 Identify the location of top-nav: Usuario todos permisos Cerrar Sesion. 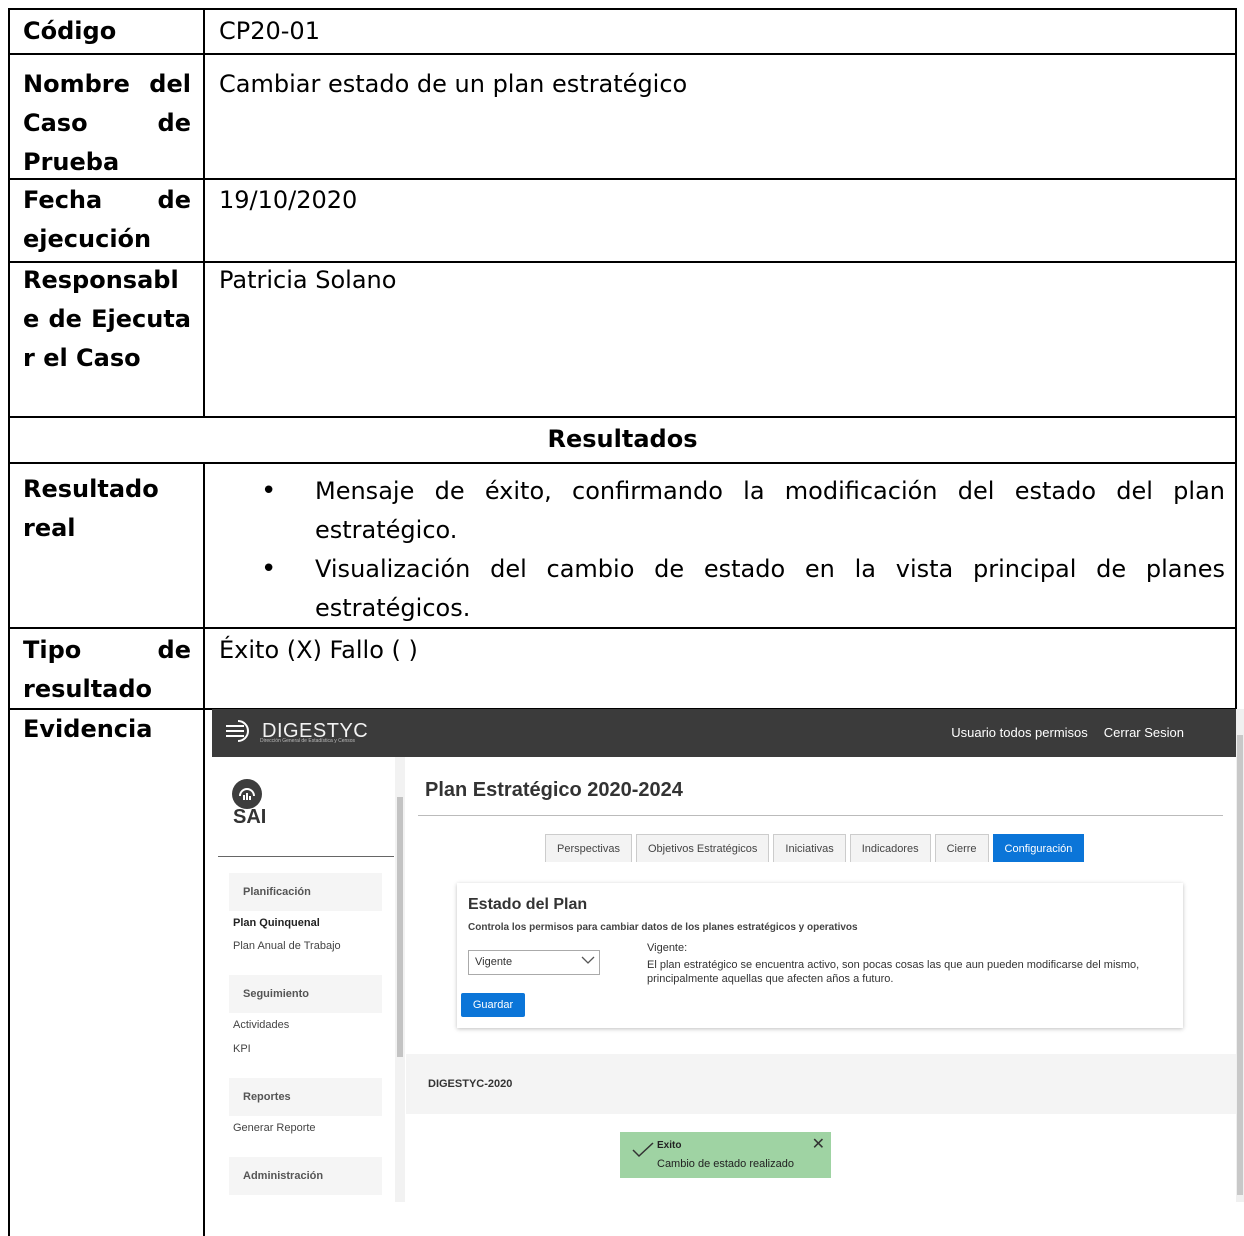
(1067, 732).